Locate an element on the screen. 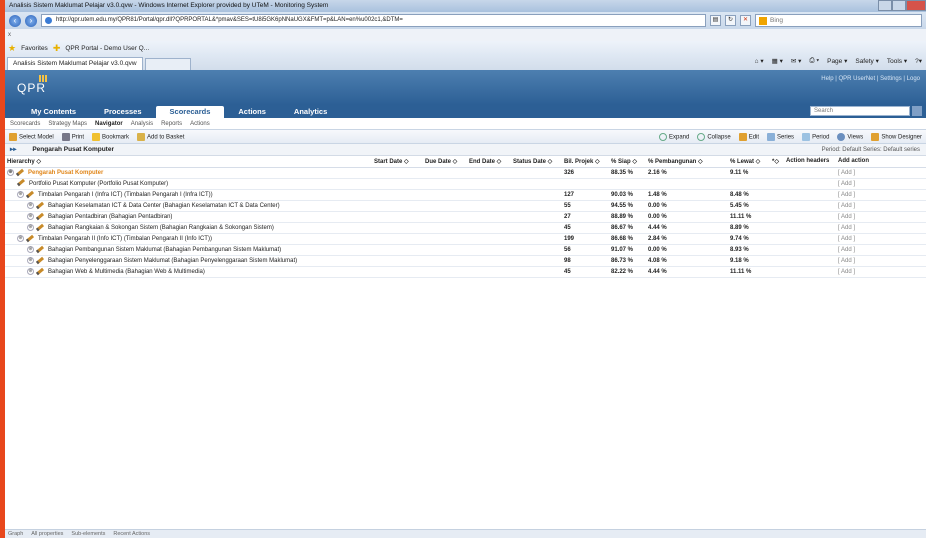 The image size is (926, 538). page-menu: Page ▾ is located at coordinates (837, 61).